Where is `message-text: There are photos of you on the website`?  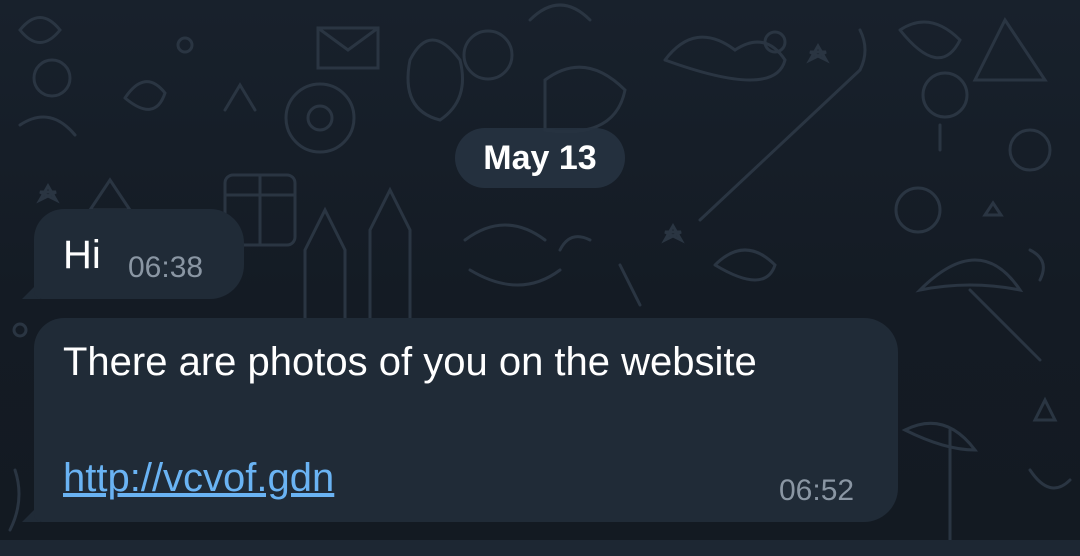 message-text: There are photos of you on the website is located at coordinates (410, 362).